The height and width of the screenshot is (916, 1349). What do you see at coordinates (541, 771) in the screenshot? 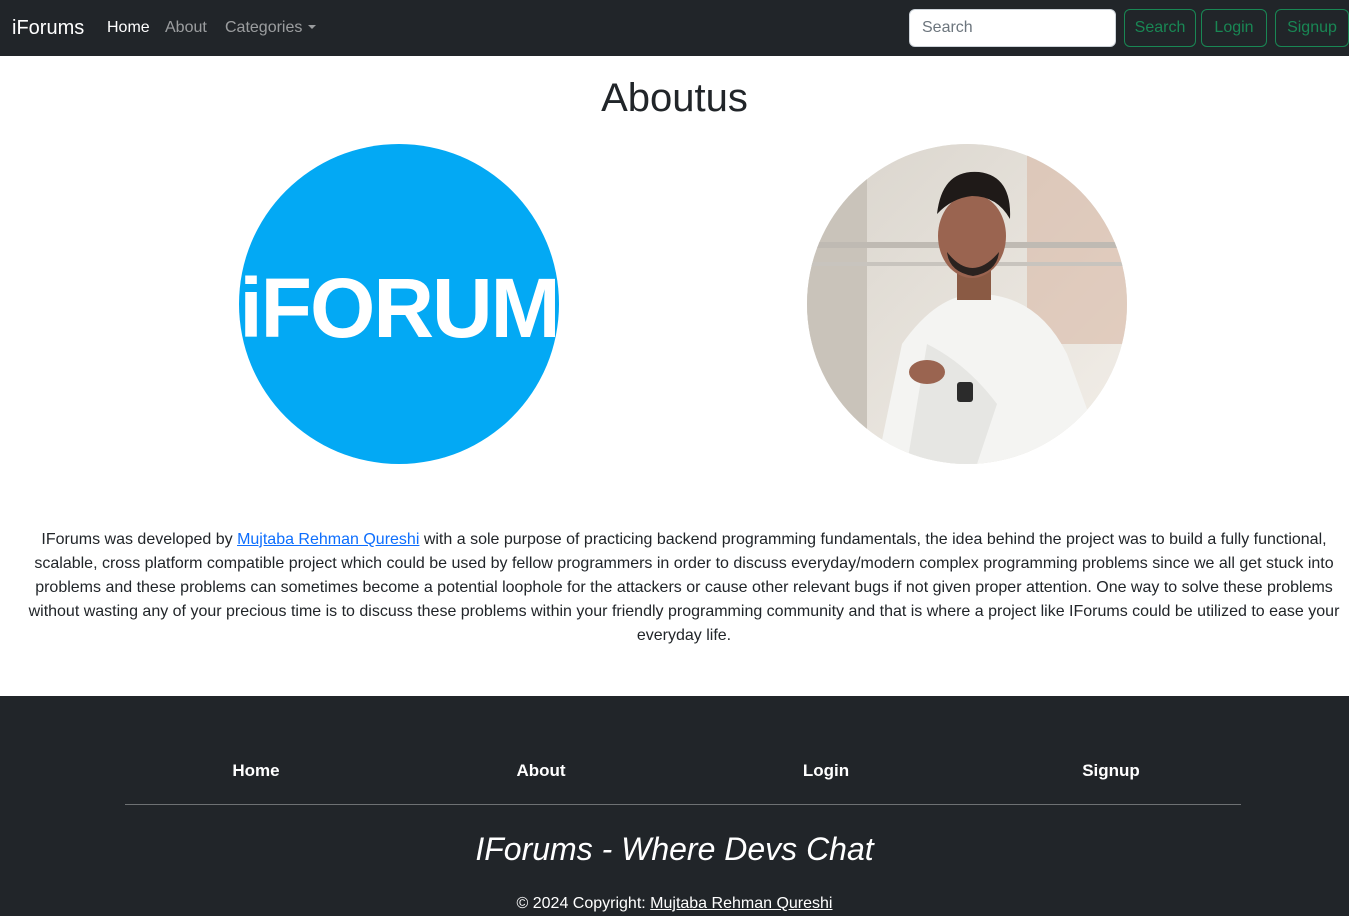
I see `footer-about-link: About` at bounding box center [541, 771].